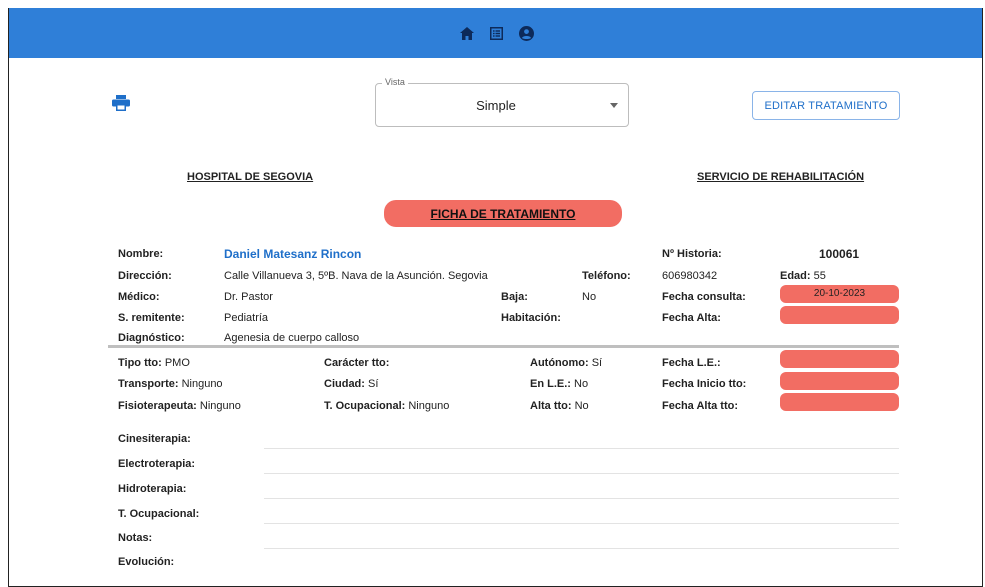 This screenshot has height=587, width=985. I want to click on baja-label: Baja:, so click(514, 297).